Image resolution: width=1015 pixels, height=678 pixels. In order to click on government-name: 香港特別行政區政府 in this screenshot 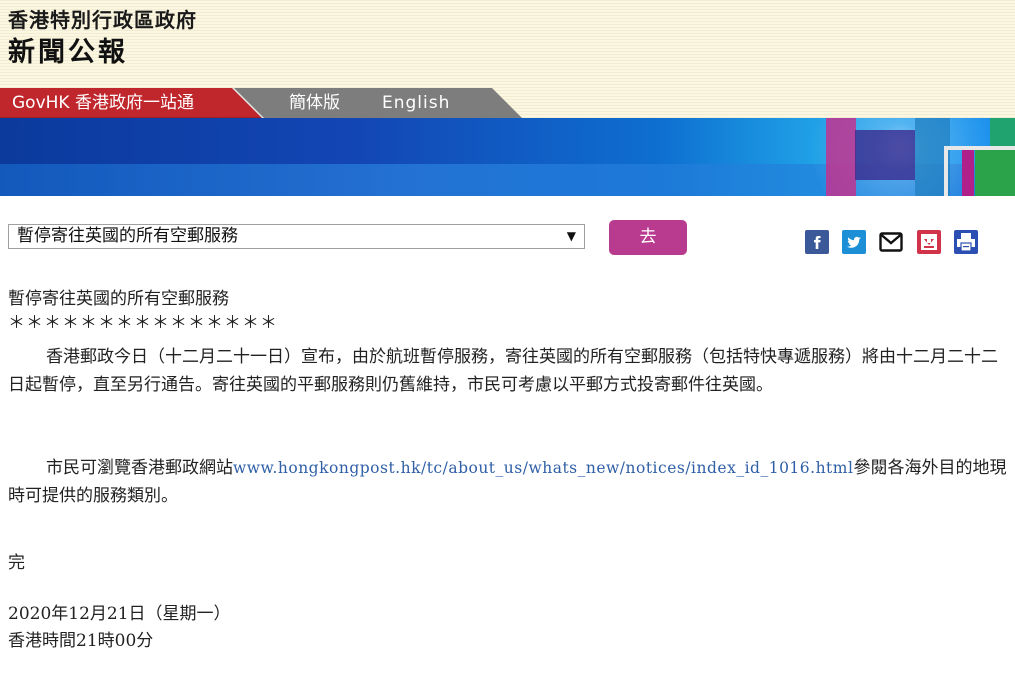, I will do `click(102, 20)`.